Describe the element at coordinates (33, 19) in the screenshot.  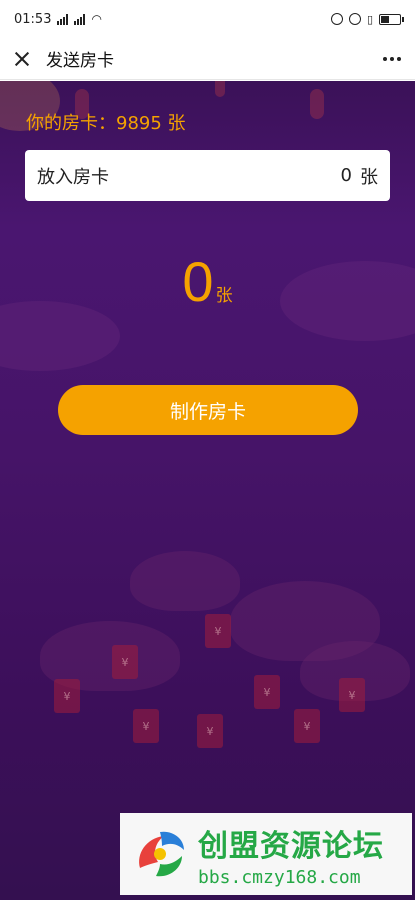
I see `status-time: 01:53` at that location.